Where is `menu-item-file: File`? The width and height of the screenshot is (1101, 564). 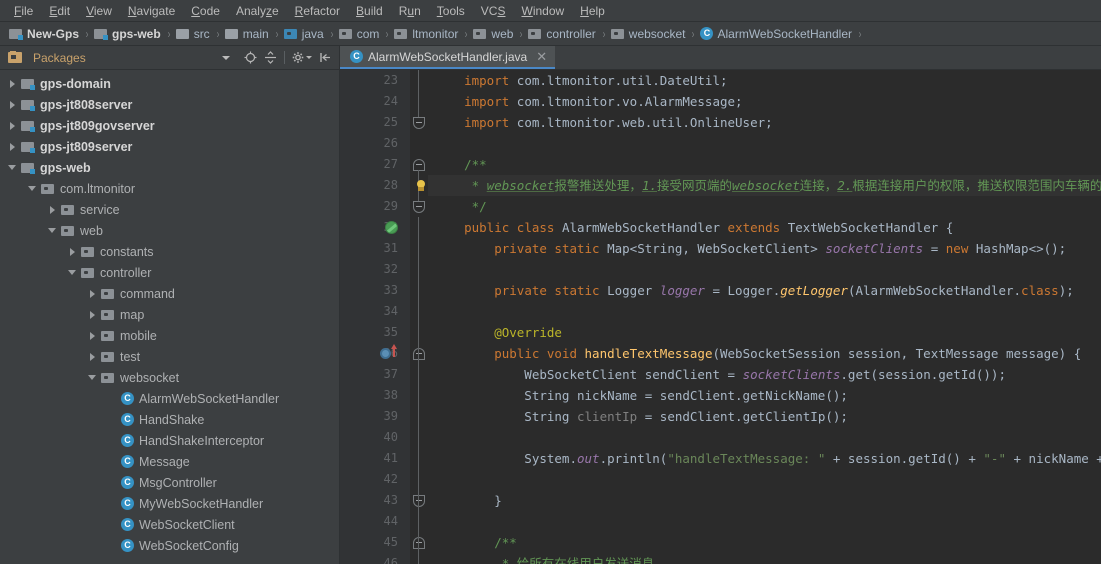 menu-item-file: File is located at coordinates (23, 11).